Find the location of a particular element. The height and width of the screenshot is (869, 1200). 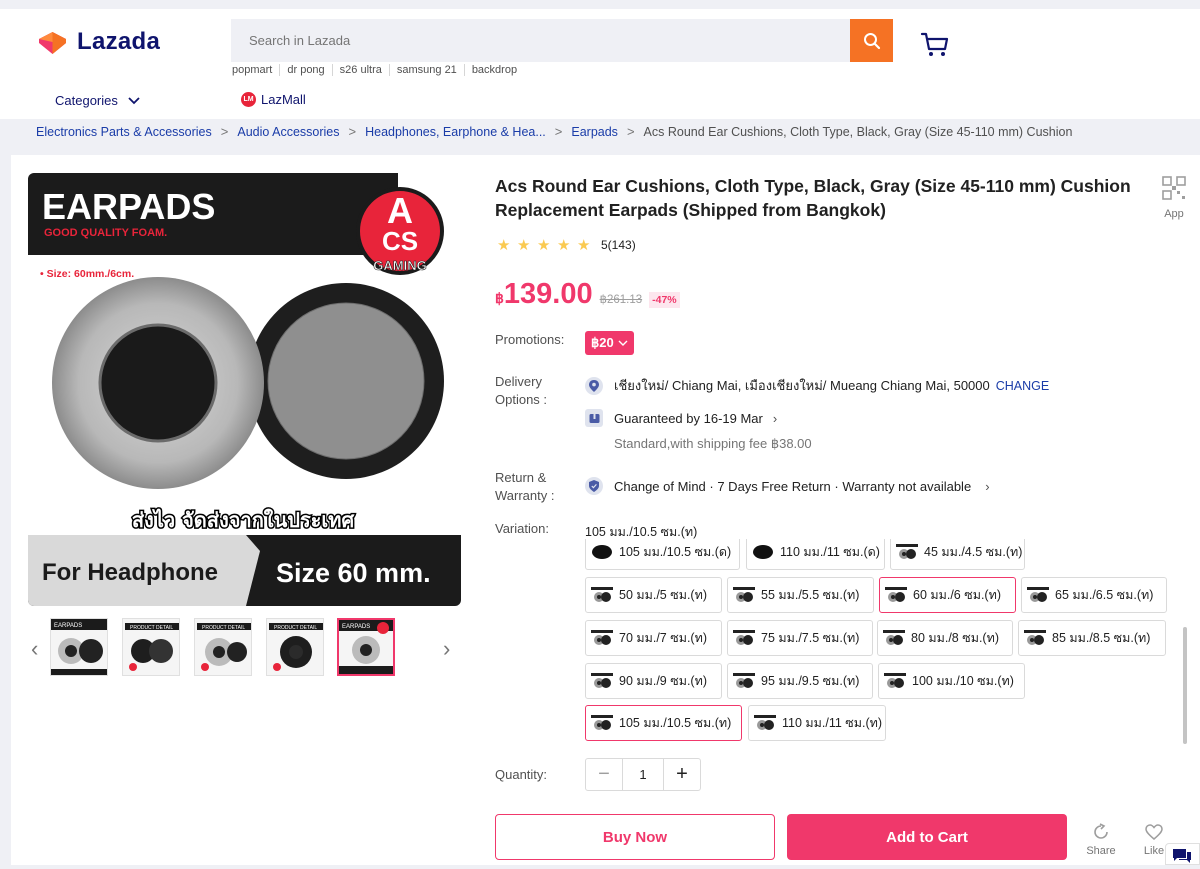

variation-option-label: 70 มม./7 ซม.(ท) is located at coordinates (663, 638).